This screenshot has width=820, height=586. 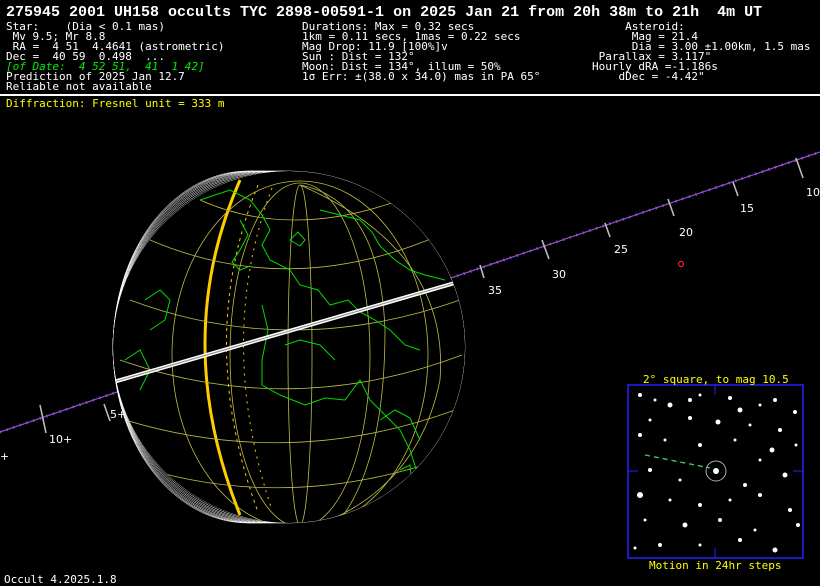 I want to click on star-chart-inset, so click(x=715, y=471).